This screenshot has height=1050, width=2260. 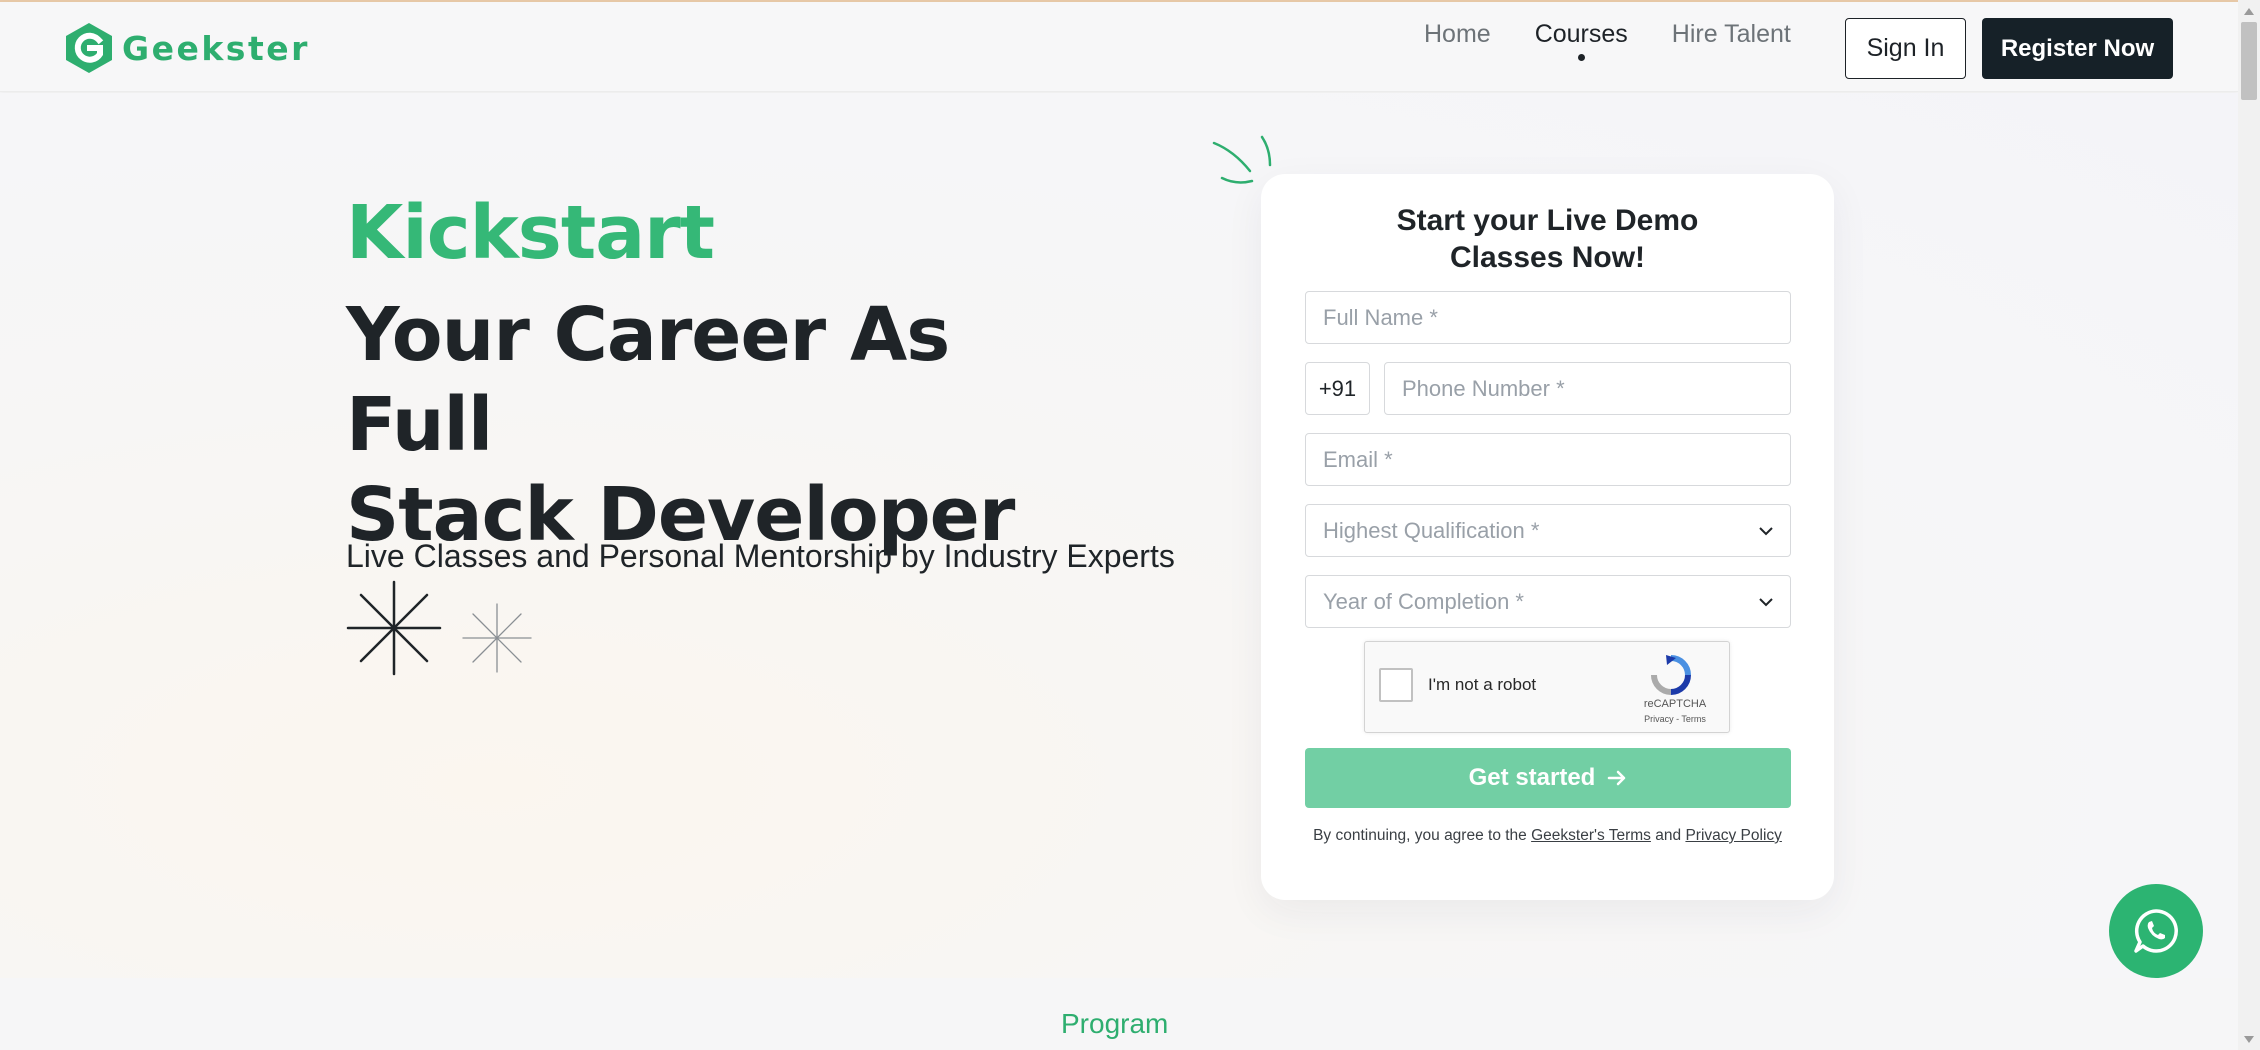 What do you see at coordinates (1587, 388) in the screenshot?
I see `phone-number-input: Phone Number *` at bounding box center [1587, 388].